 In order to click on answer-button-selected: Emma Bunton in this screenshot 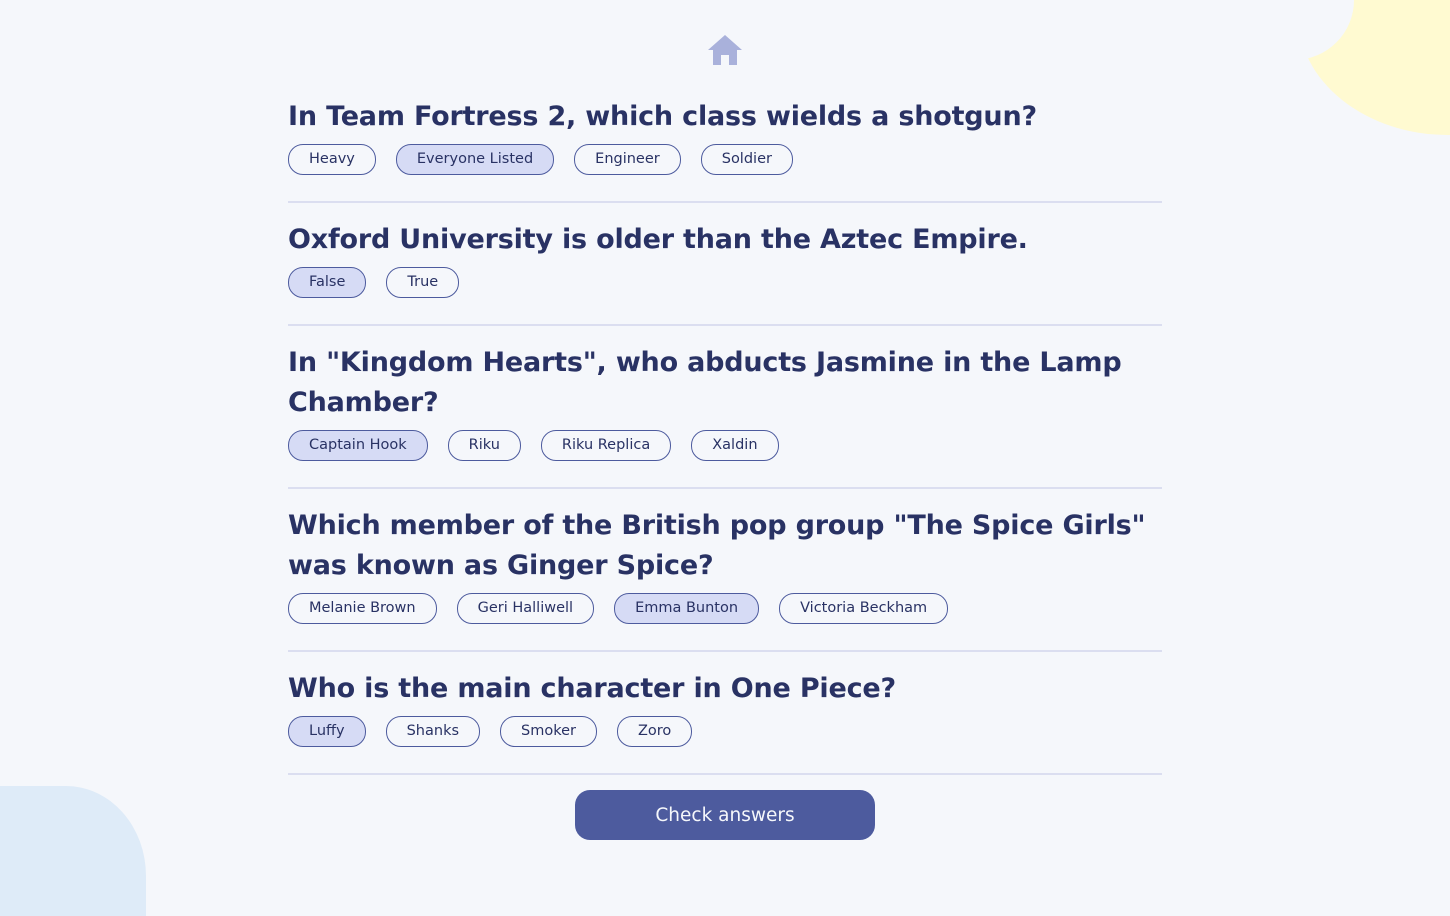, I will do `click(687, 608)`.